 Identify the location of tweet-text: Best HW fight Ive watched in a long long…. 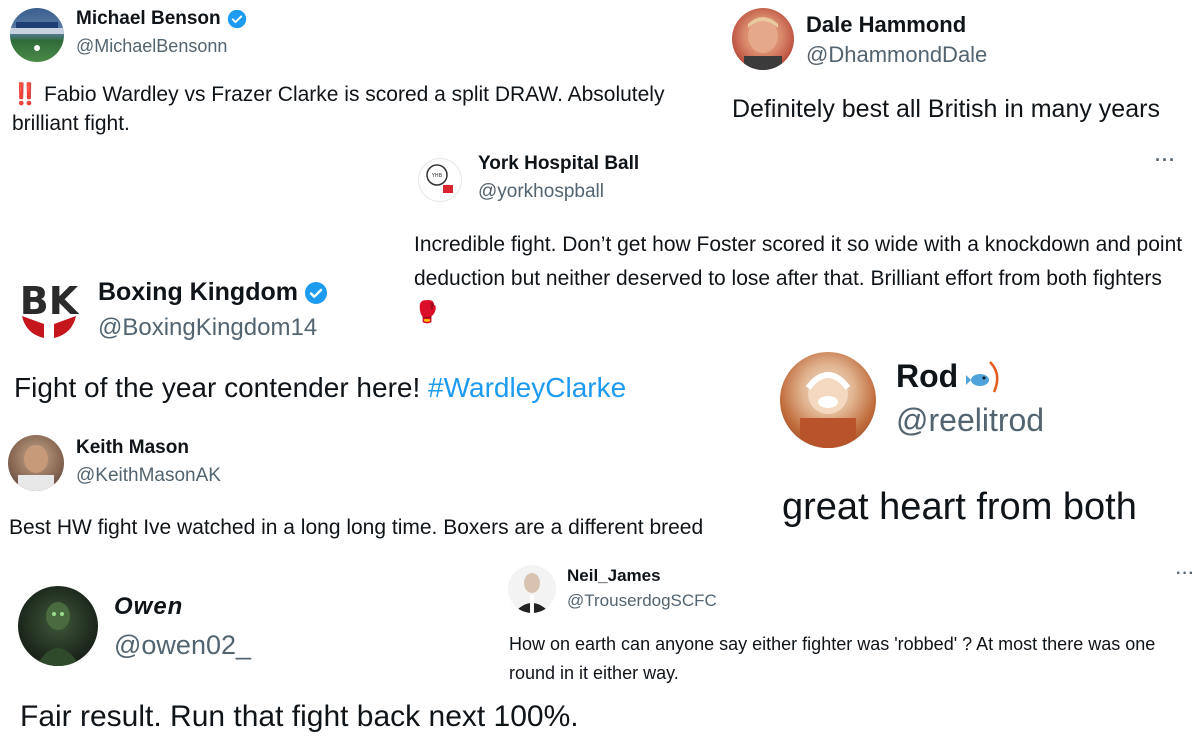
(356, 527).